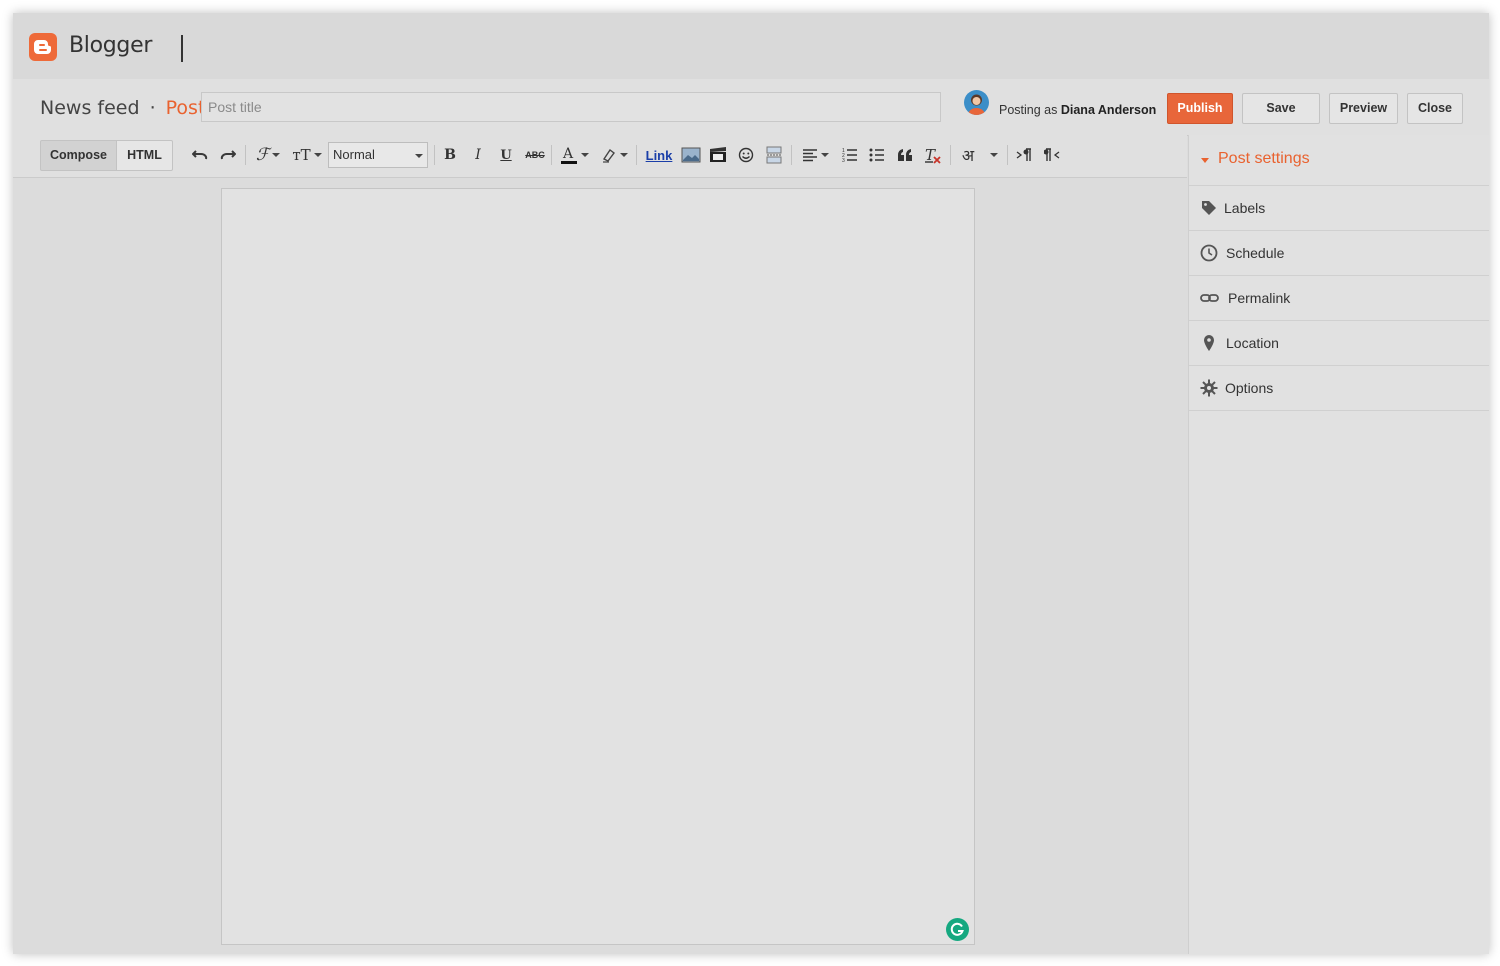 This screenshot has width=1500, height=966. Describe the element at coordinates (200, 155) in the screenshot. I see `undo-icon` at that location.